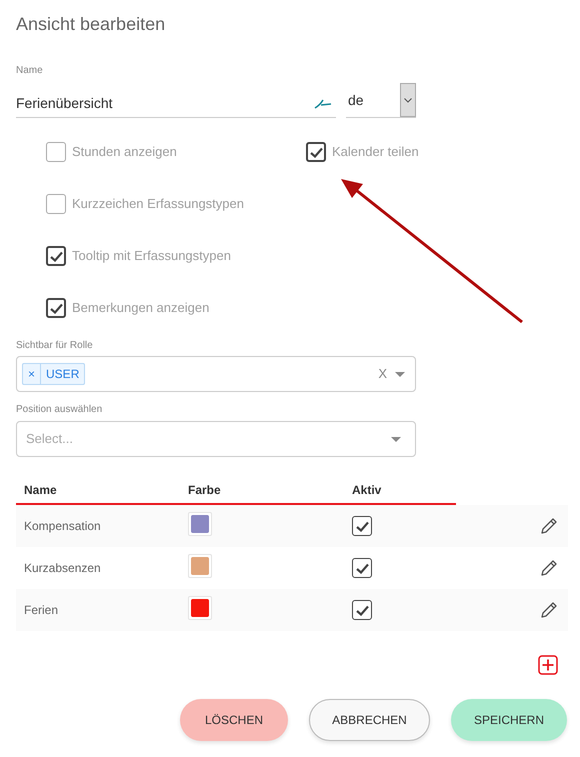 The width and height of the screenshot is (580, 757). Describe the element at coordinates (55, 346) in the screenshot. I see `field-label: Sichtbar für Rolle` at that location.